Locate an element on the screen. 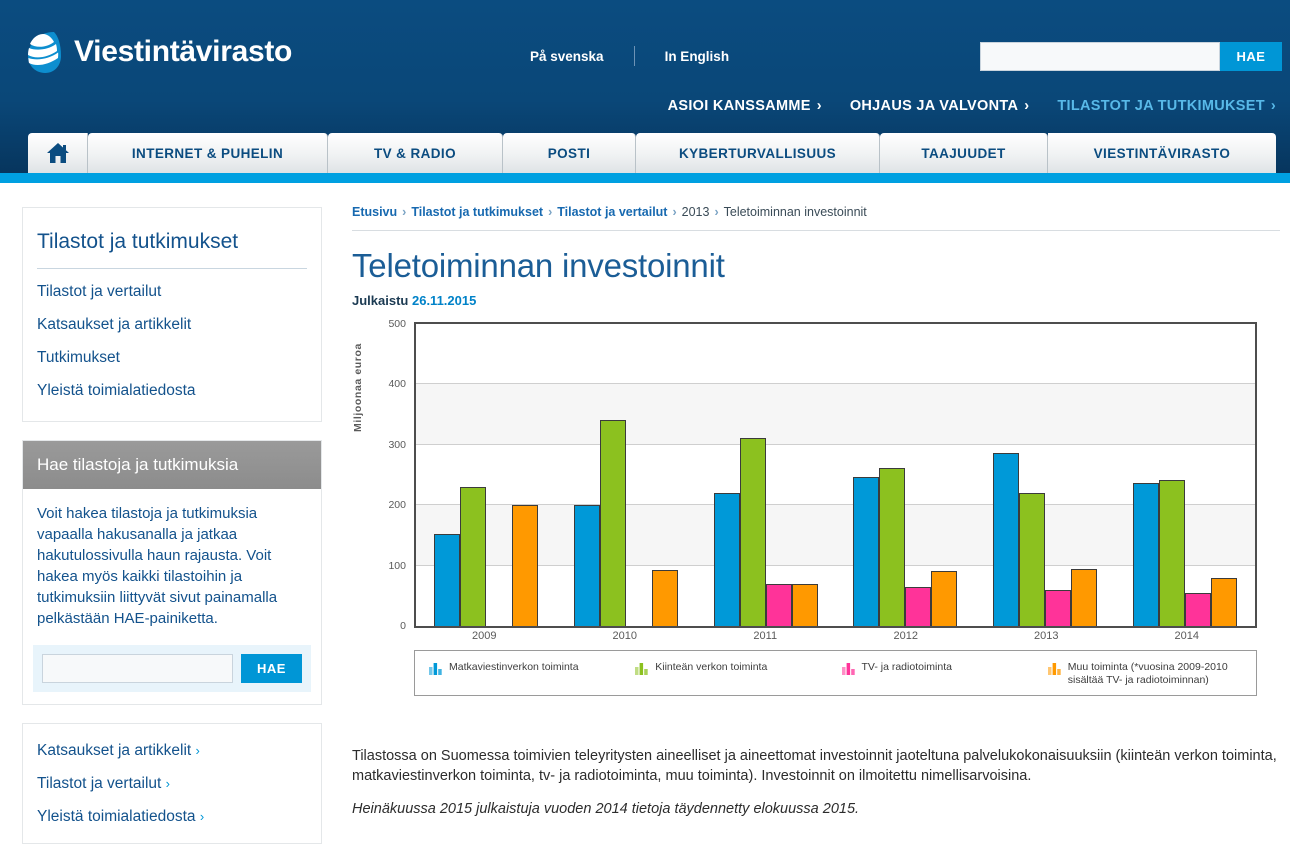 The image size is (1290, 860). legend-item: Matkaviestinverkon toiminta is located at coordinates (526, 674).